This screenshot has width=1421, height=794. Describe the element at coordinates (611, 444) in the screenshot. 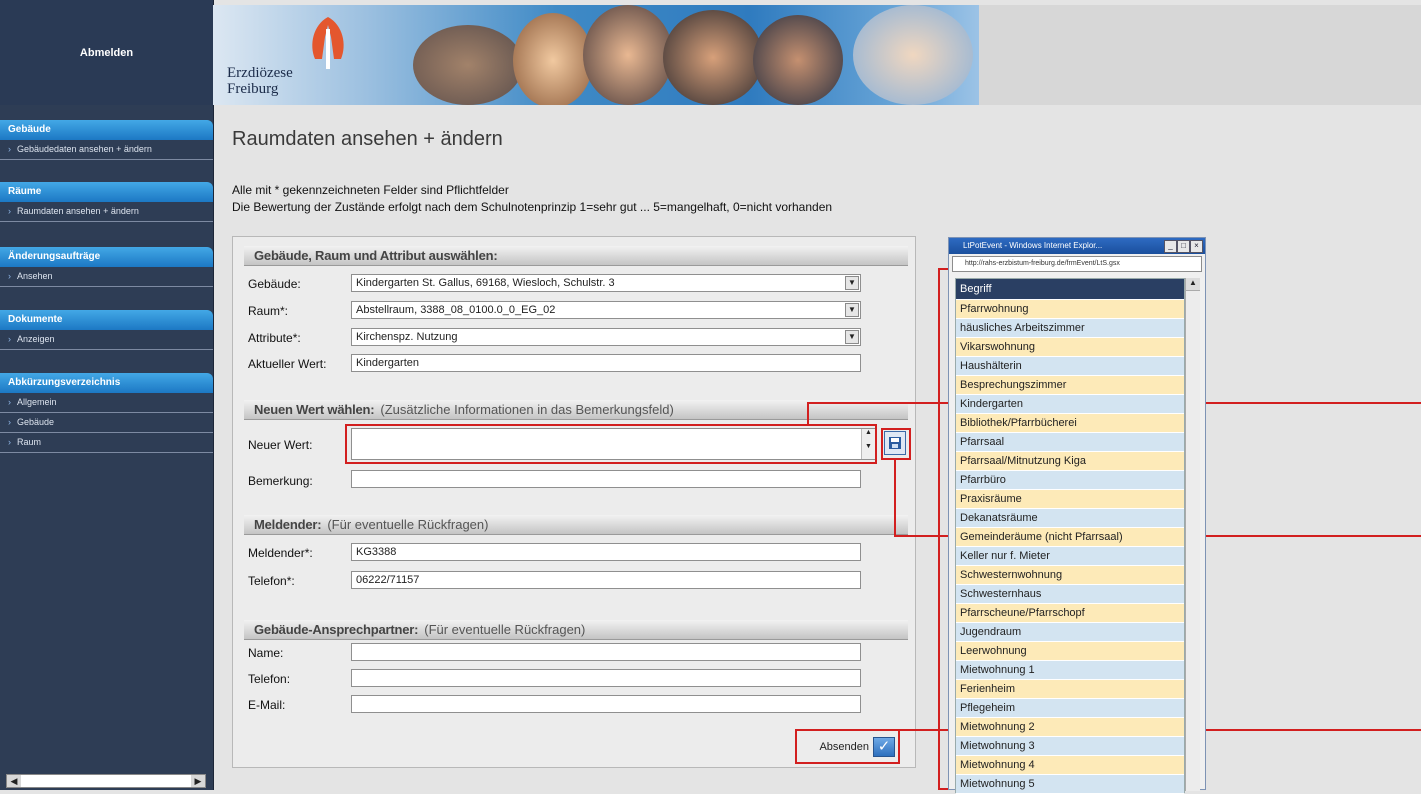

I see `callout-new-value-field` at that location.